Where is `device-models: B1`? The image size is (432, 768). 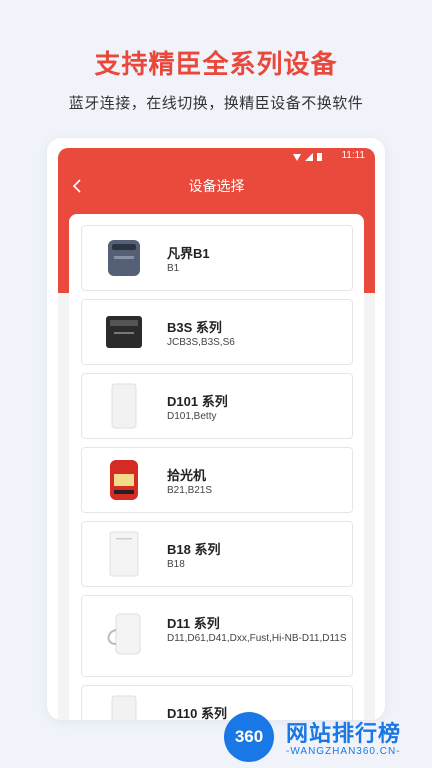 device-models: B1 is located at coordinates (173, 268).